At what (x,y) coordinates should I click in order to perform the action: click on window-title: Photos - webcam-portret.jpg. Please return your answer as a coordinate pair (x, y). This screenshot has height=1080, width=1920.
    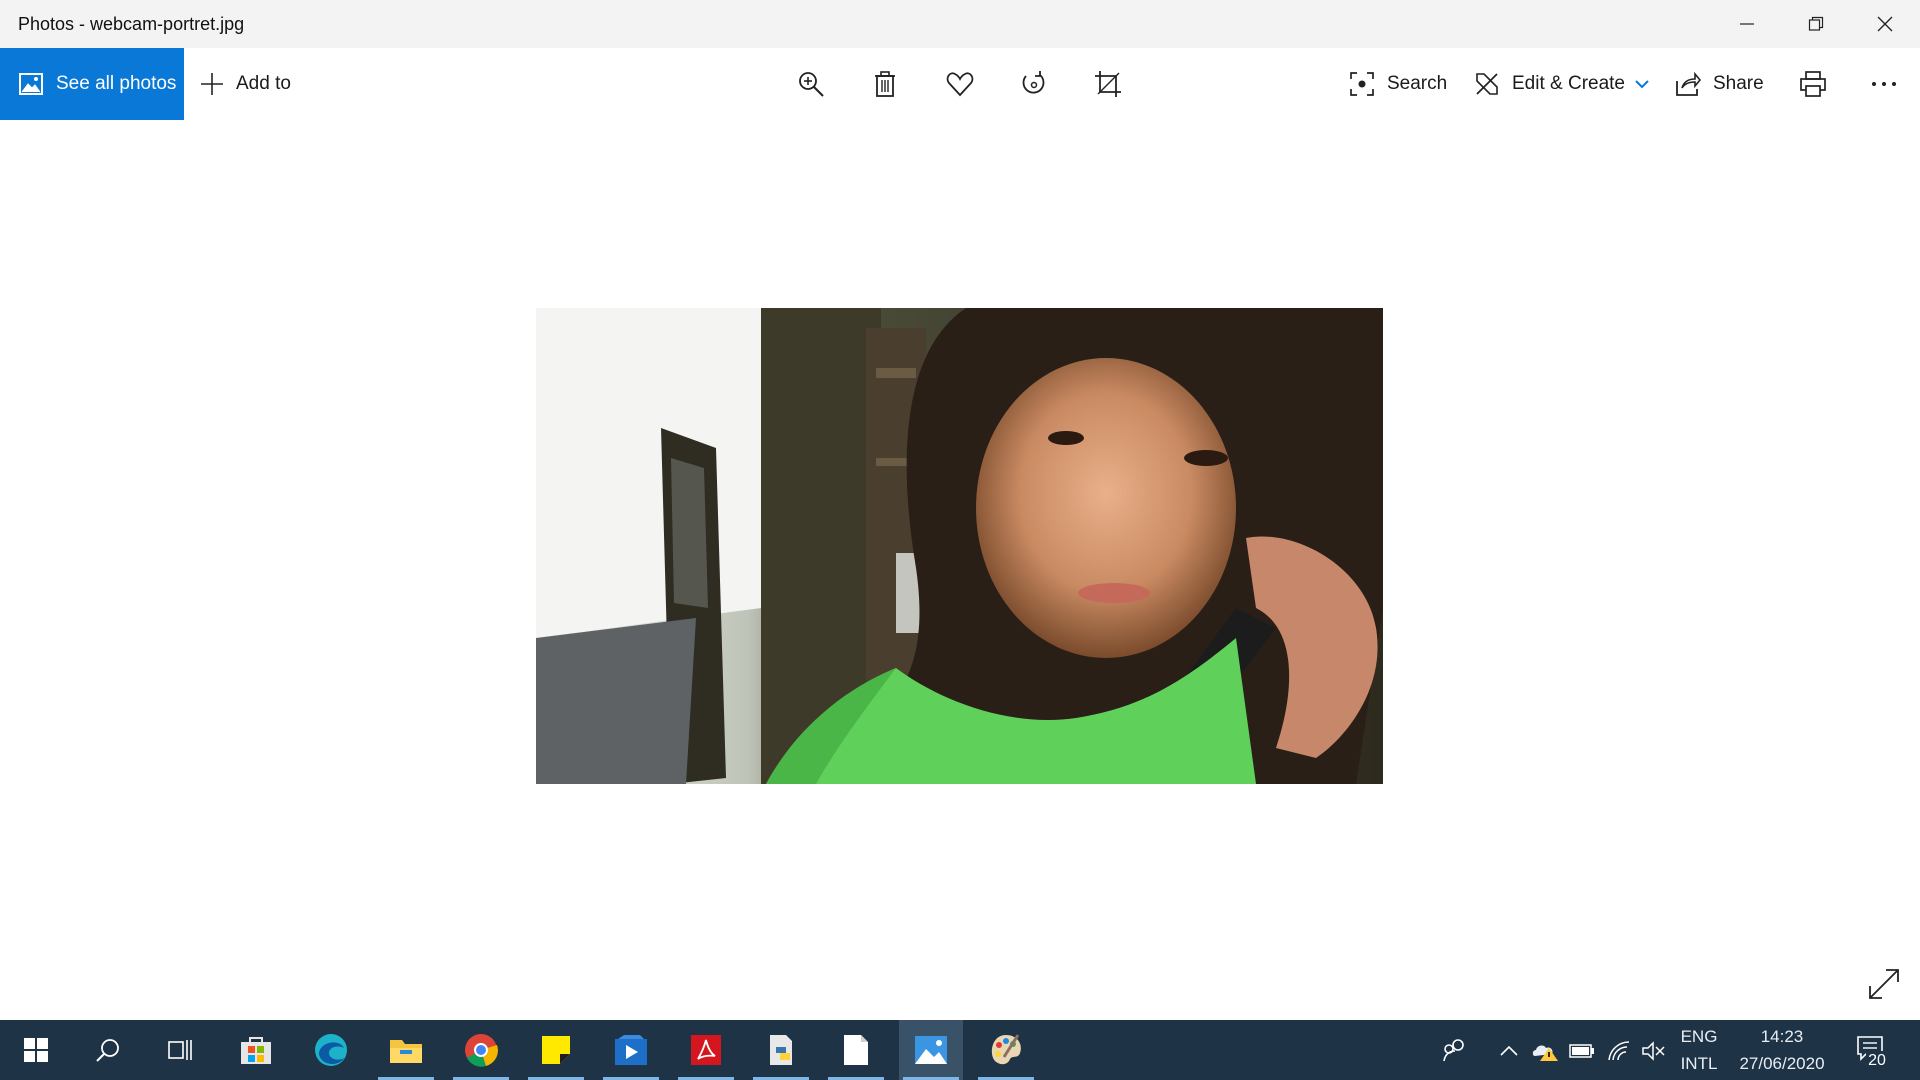
    Looking at the image, I should click on (131, 24).